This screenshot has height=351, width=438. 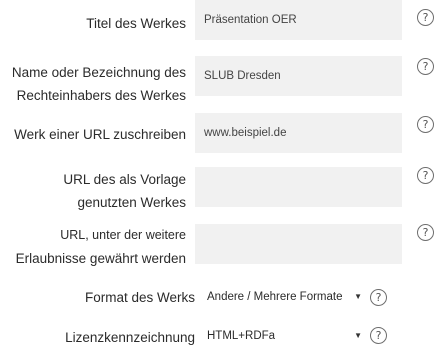 I want to click on label-titel-des-werkes: Titel des Werkes, so click(x=136, y=23).